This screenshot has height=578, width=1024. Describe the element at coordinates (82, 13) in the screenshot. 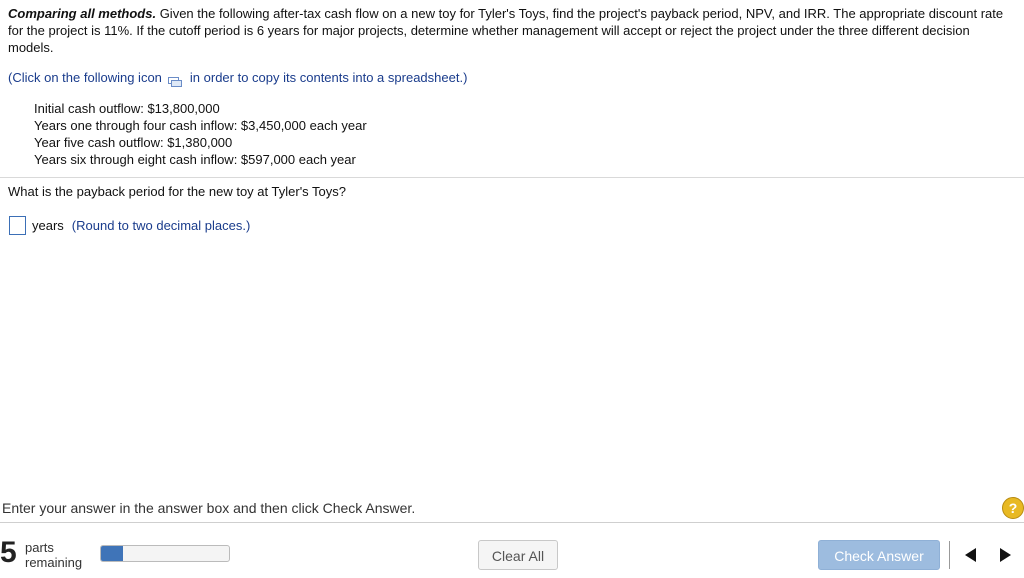

I see `problem-title: Comparing all methods.` at that location.